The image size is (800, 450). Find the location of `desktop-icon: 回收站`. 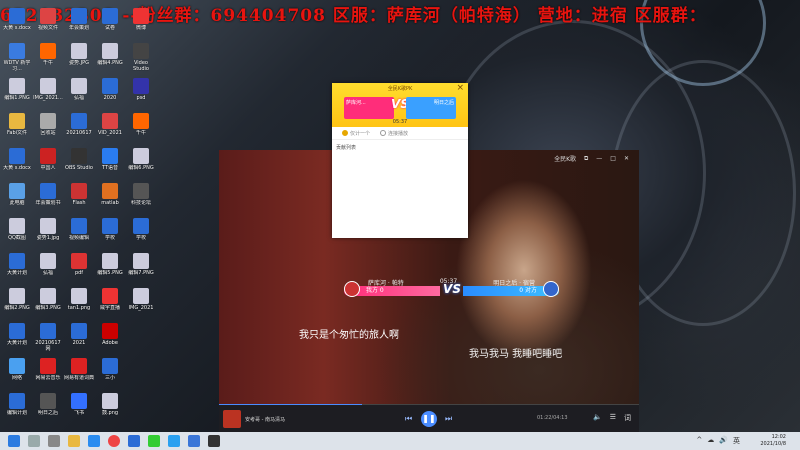

desktop-icon: 回收站 is located at coordinates (48, 131).